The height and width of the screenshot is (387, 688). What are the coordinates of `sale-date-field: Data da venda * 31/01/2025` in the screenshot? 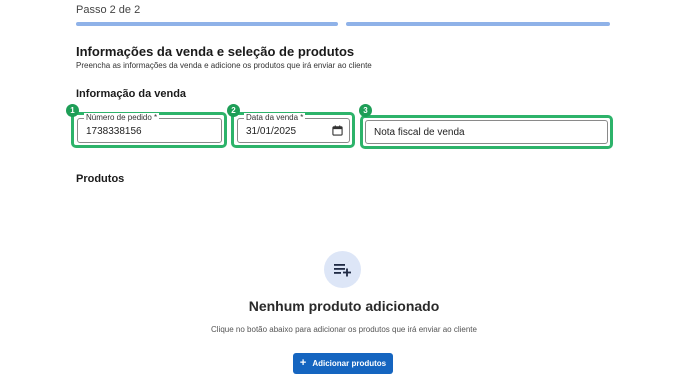 It's located at (293, 128).